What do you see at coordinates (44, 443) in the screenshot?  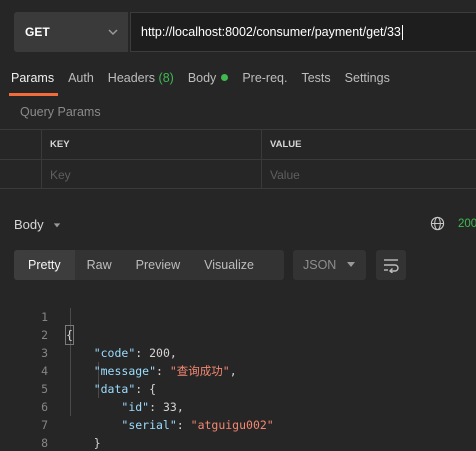 I see `line-number: 8` at bounding box center [44, 443].